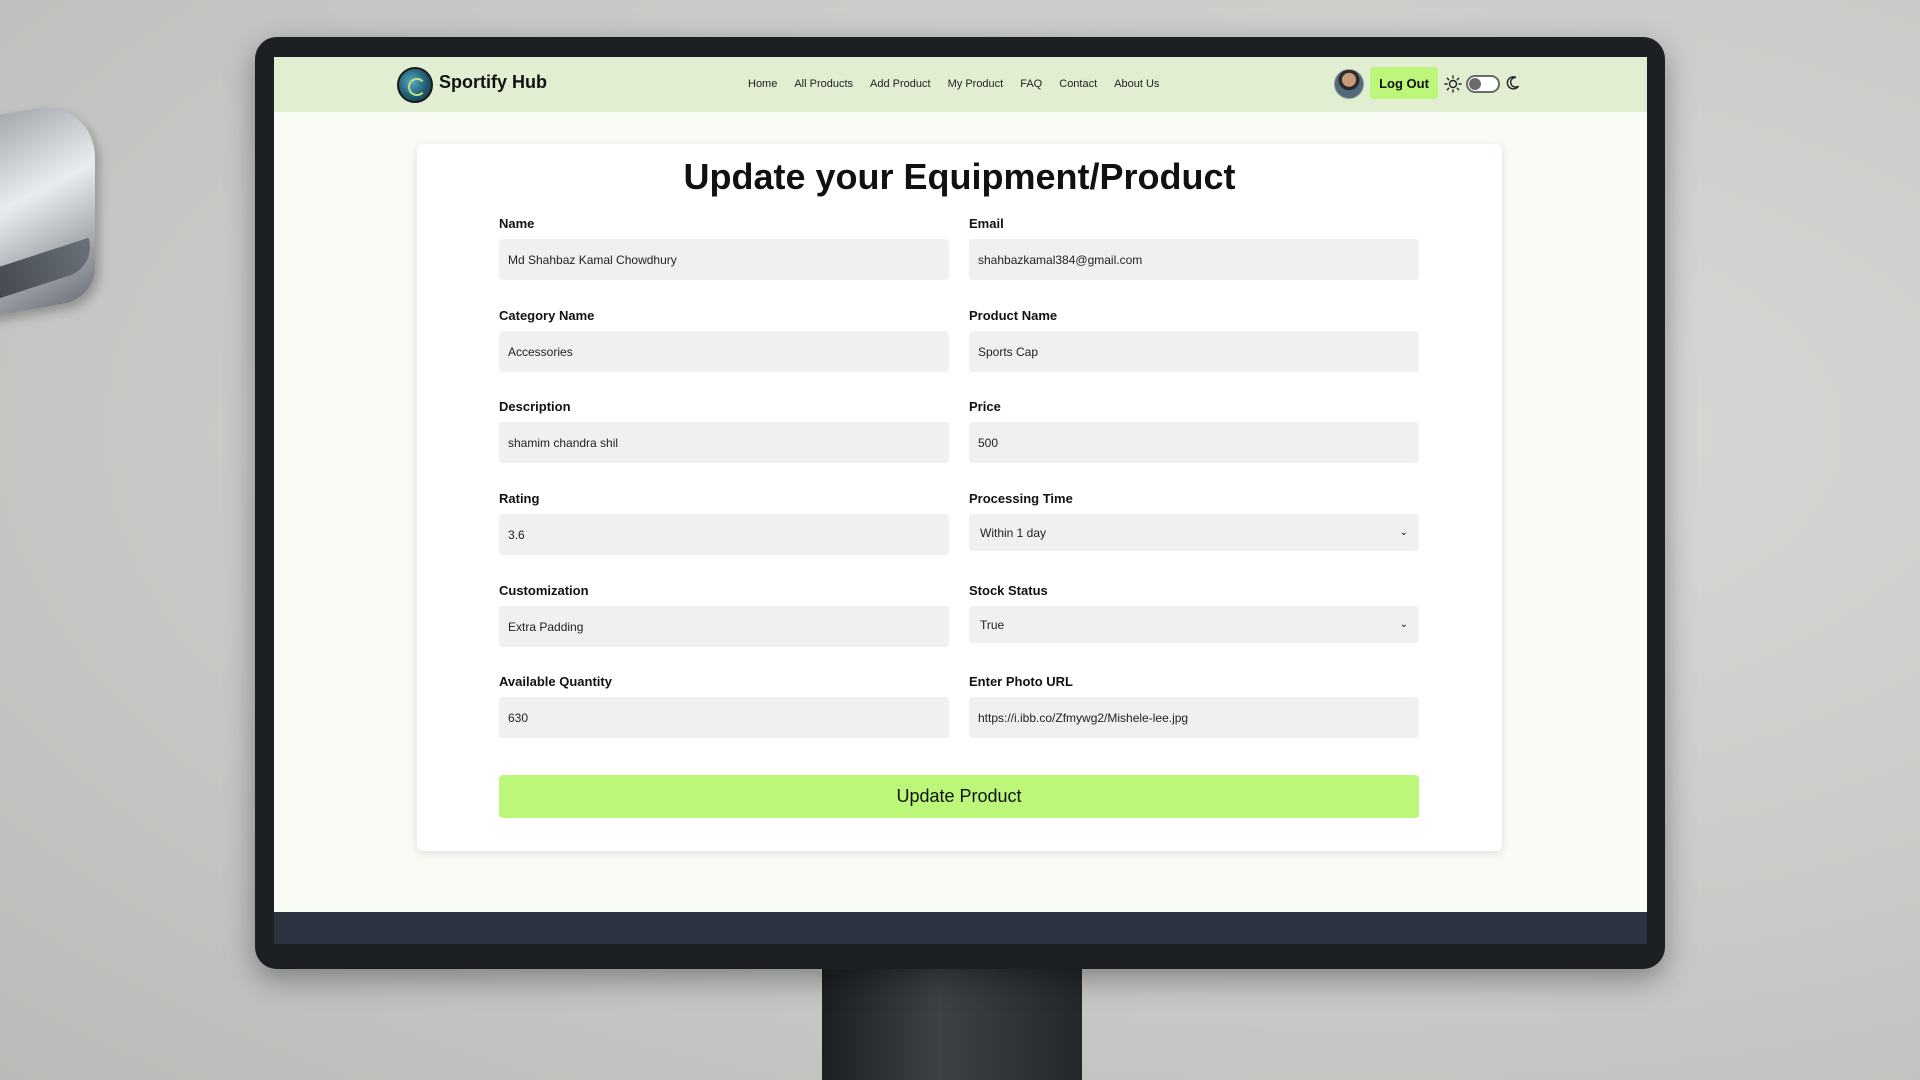  I want to click on quantity-field-group: Available Quantity 630, so click(724, 706).